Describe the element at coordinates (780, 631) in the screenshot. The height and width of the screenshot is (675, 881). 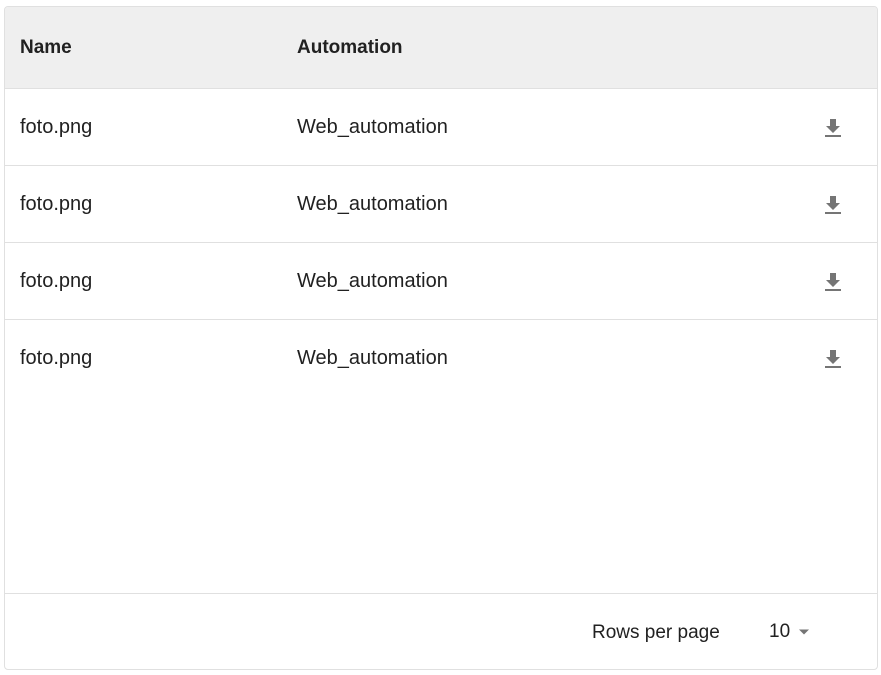
I see `rows-per-page-value: 10` at that location.